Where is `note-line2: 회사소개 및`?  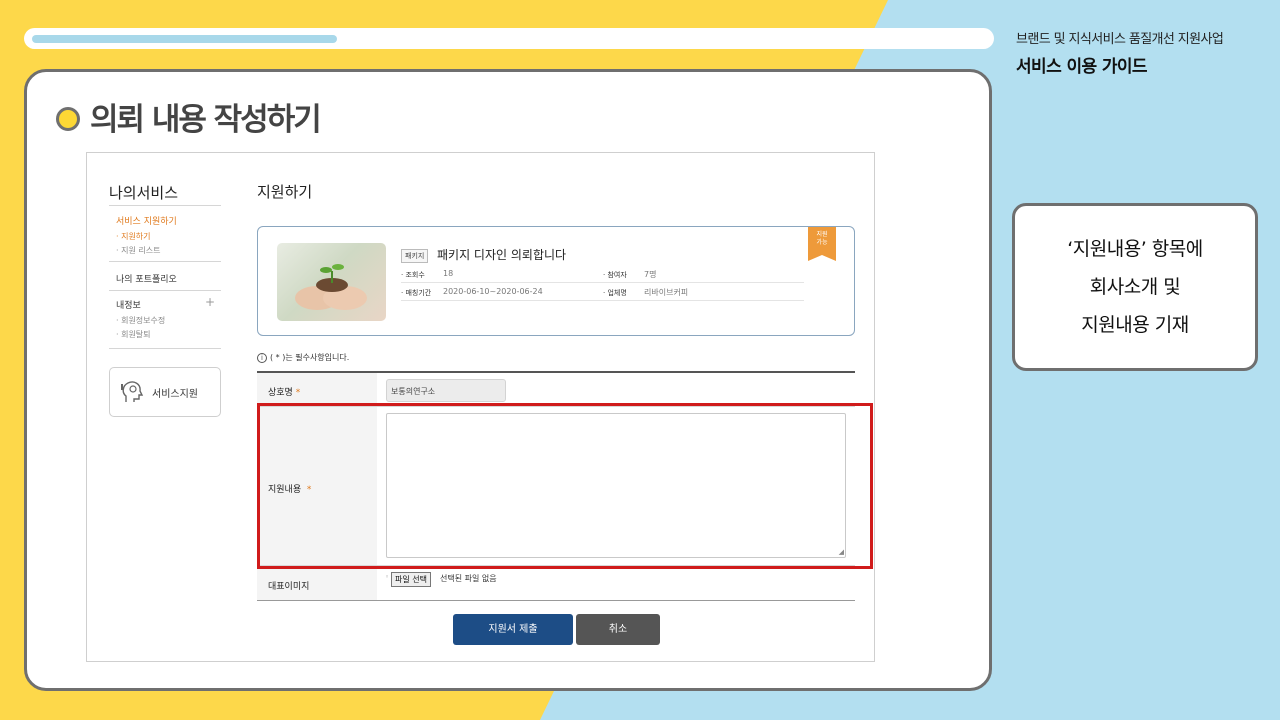
note-line2: 회사소개 및 is located at coordinates (1135, 287).